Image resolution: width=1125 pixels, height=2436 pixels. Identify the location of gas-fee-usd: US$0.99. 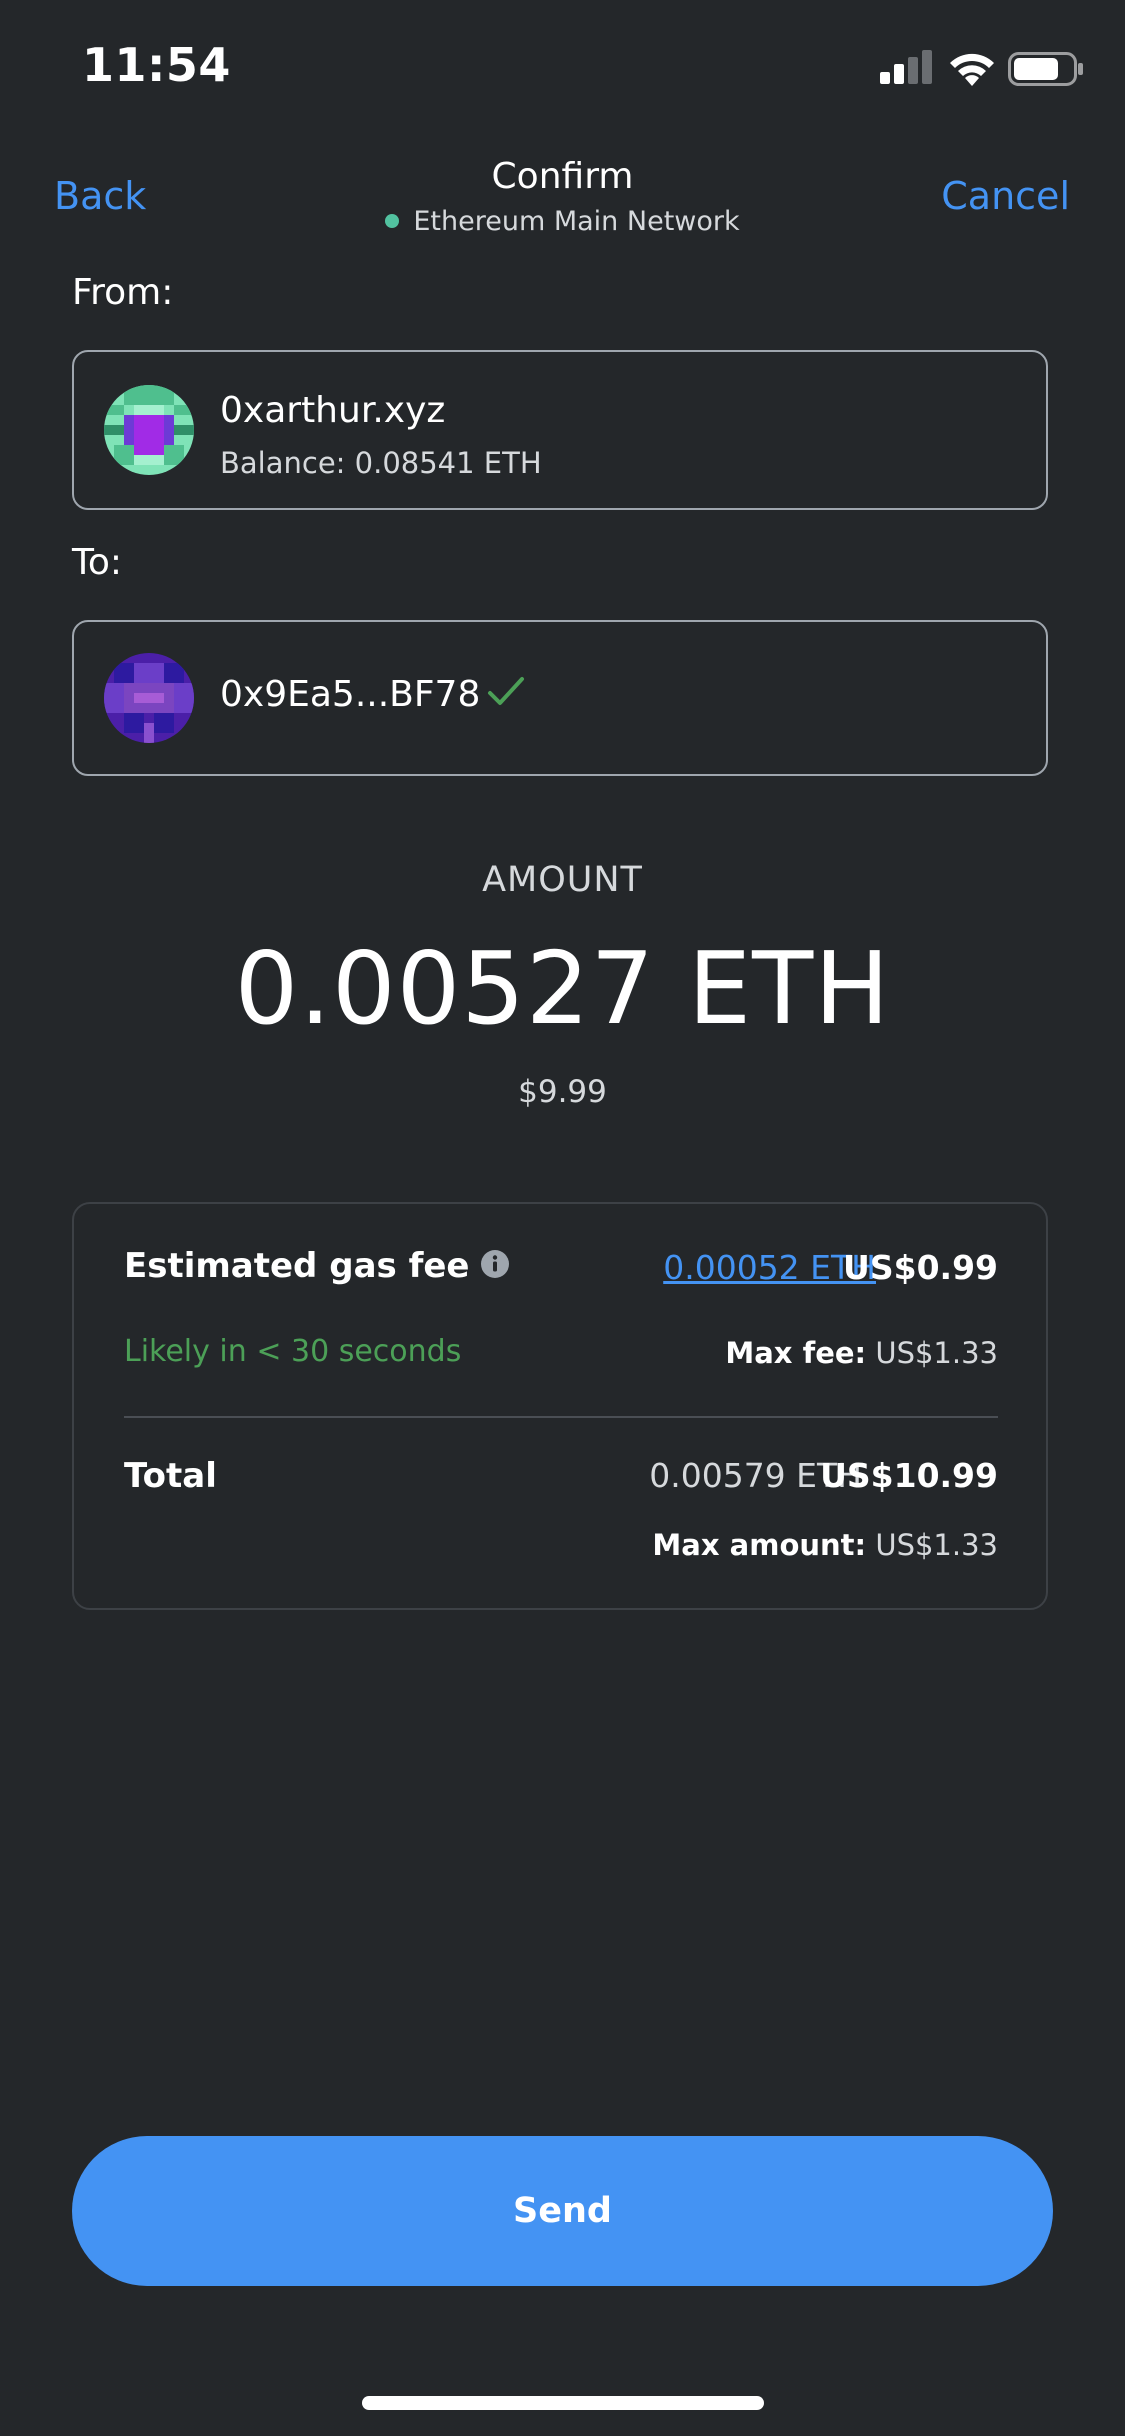
(920, 1267).